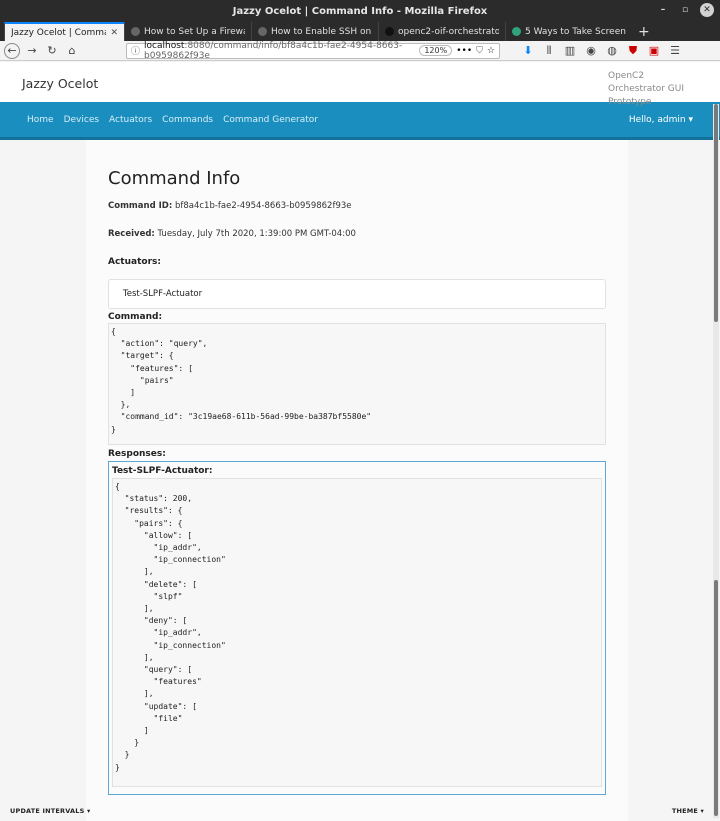  I want to click on github-icon, so click(389, 31).